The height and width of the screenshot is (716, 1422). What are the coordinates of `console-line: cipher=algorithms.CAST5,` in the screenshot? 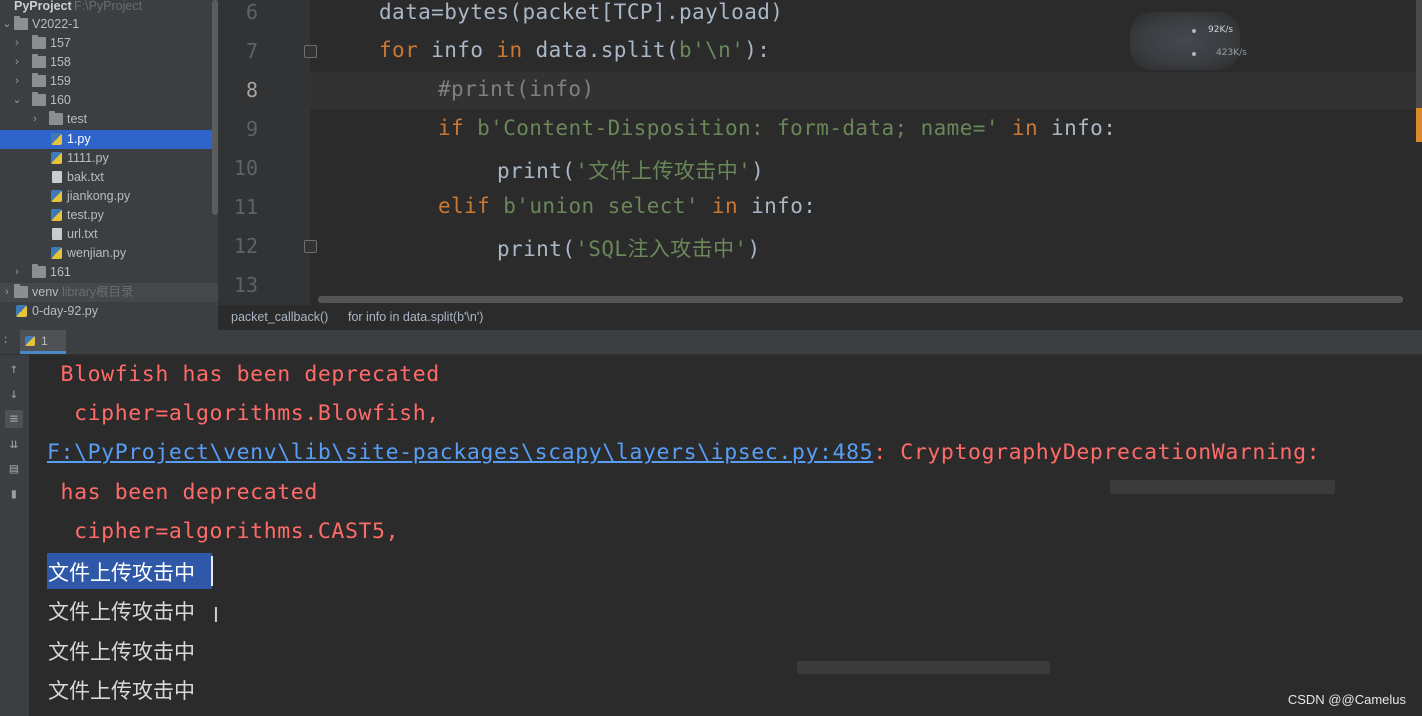 It's located at (223, 531).